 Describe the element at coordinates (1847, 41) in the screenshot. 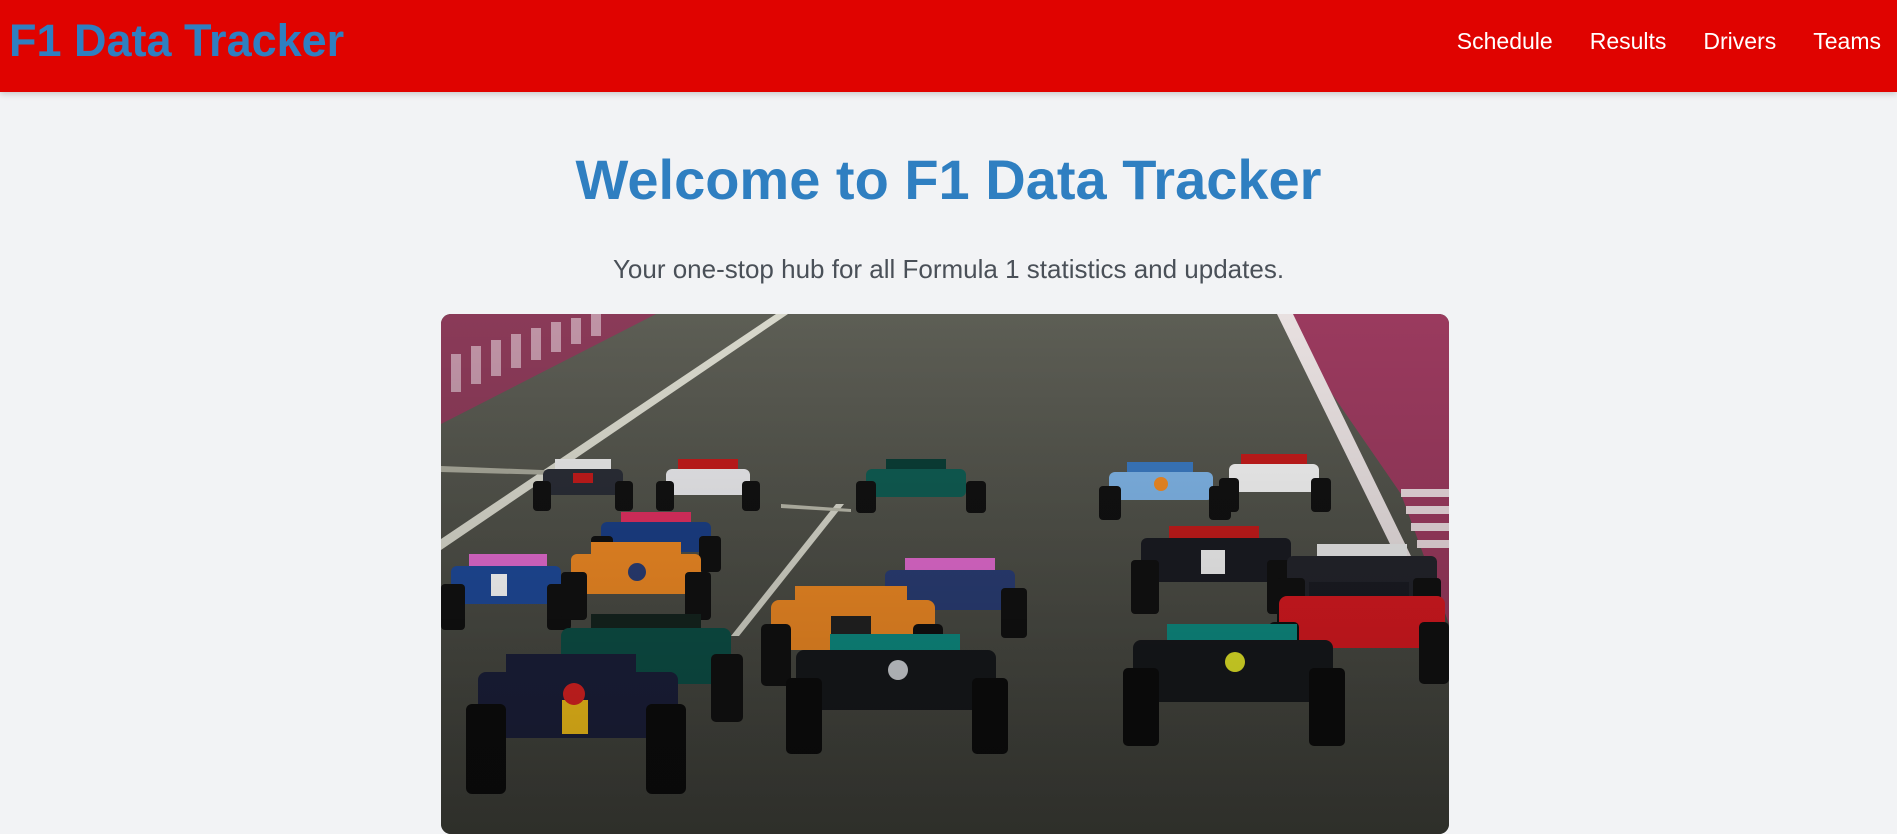

I see `nav-link-teams: Teams` at that location.